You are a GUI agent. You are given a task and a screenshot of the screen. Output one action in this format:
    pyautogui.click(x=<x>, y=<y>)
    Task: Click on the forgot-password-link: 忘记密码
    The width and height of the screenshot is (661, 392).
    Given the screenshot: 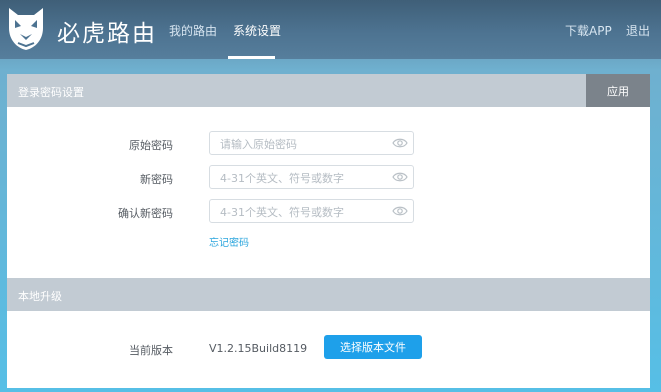 What is the action you would take?
    pyautogui.click(x=229, y=241)
    